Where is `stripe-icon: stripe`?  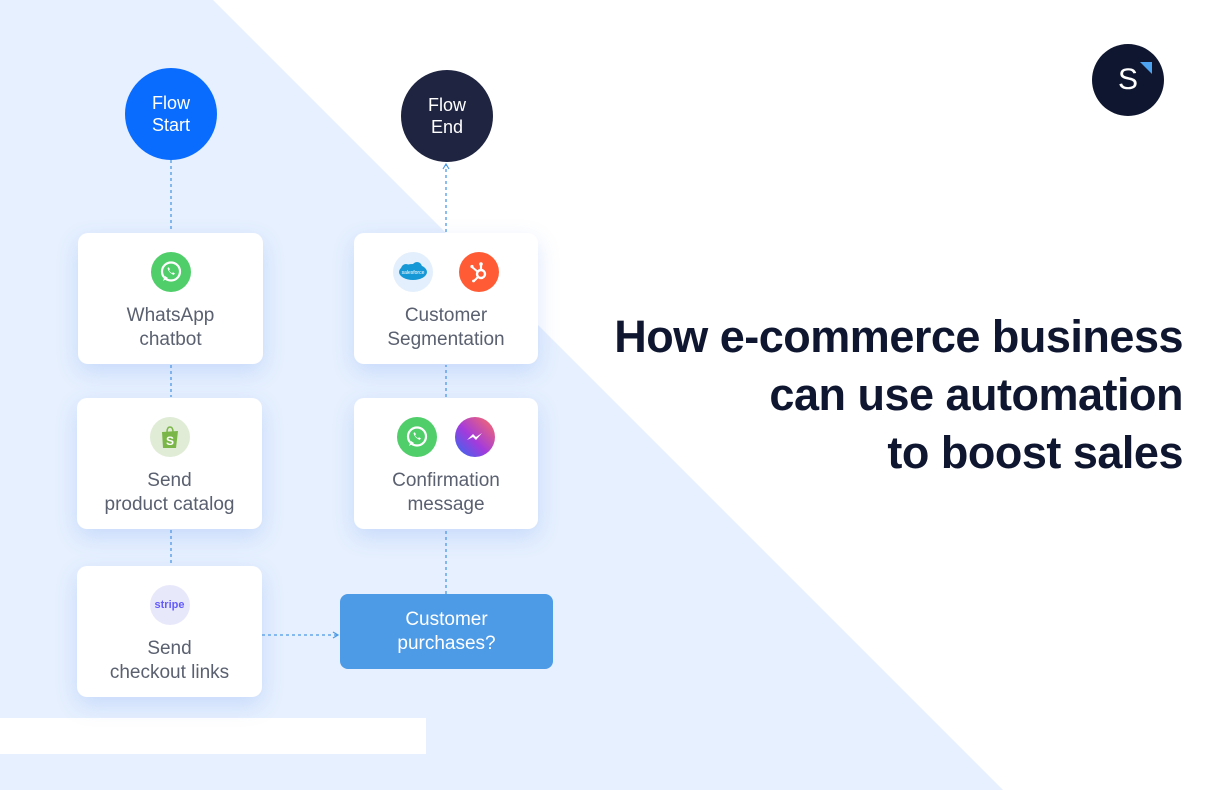 stripe-icon: stripe is located at coordinates (169, 605).